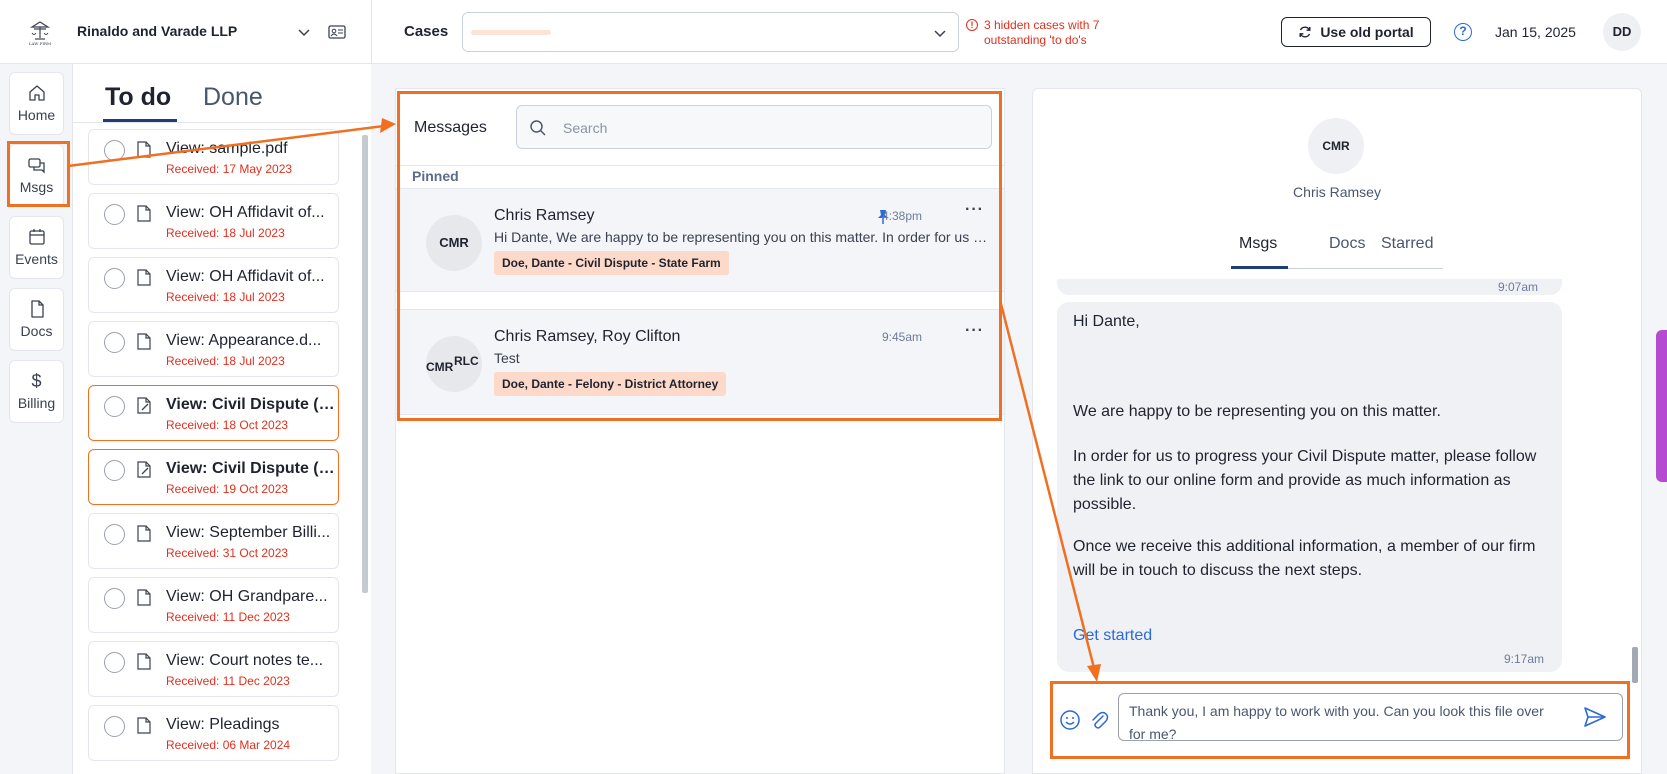 The image size is (1667, 774). What do you see at coordinates (972, 25) in the screenshot?
I see `warning-icon: !` at bounding box center [972, 25].